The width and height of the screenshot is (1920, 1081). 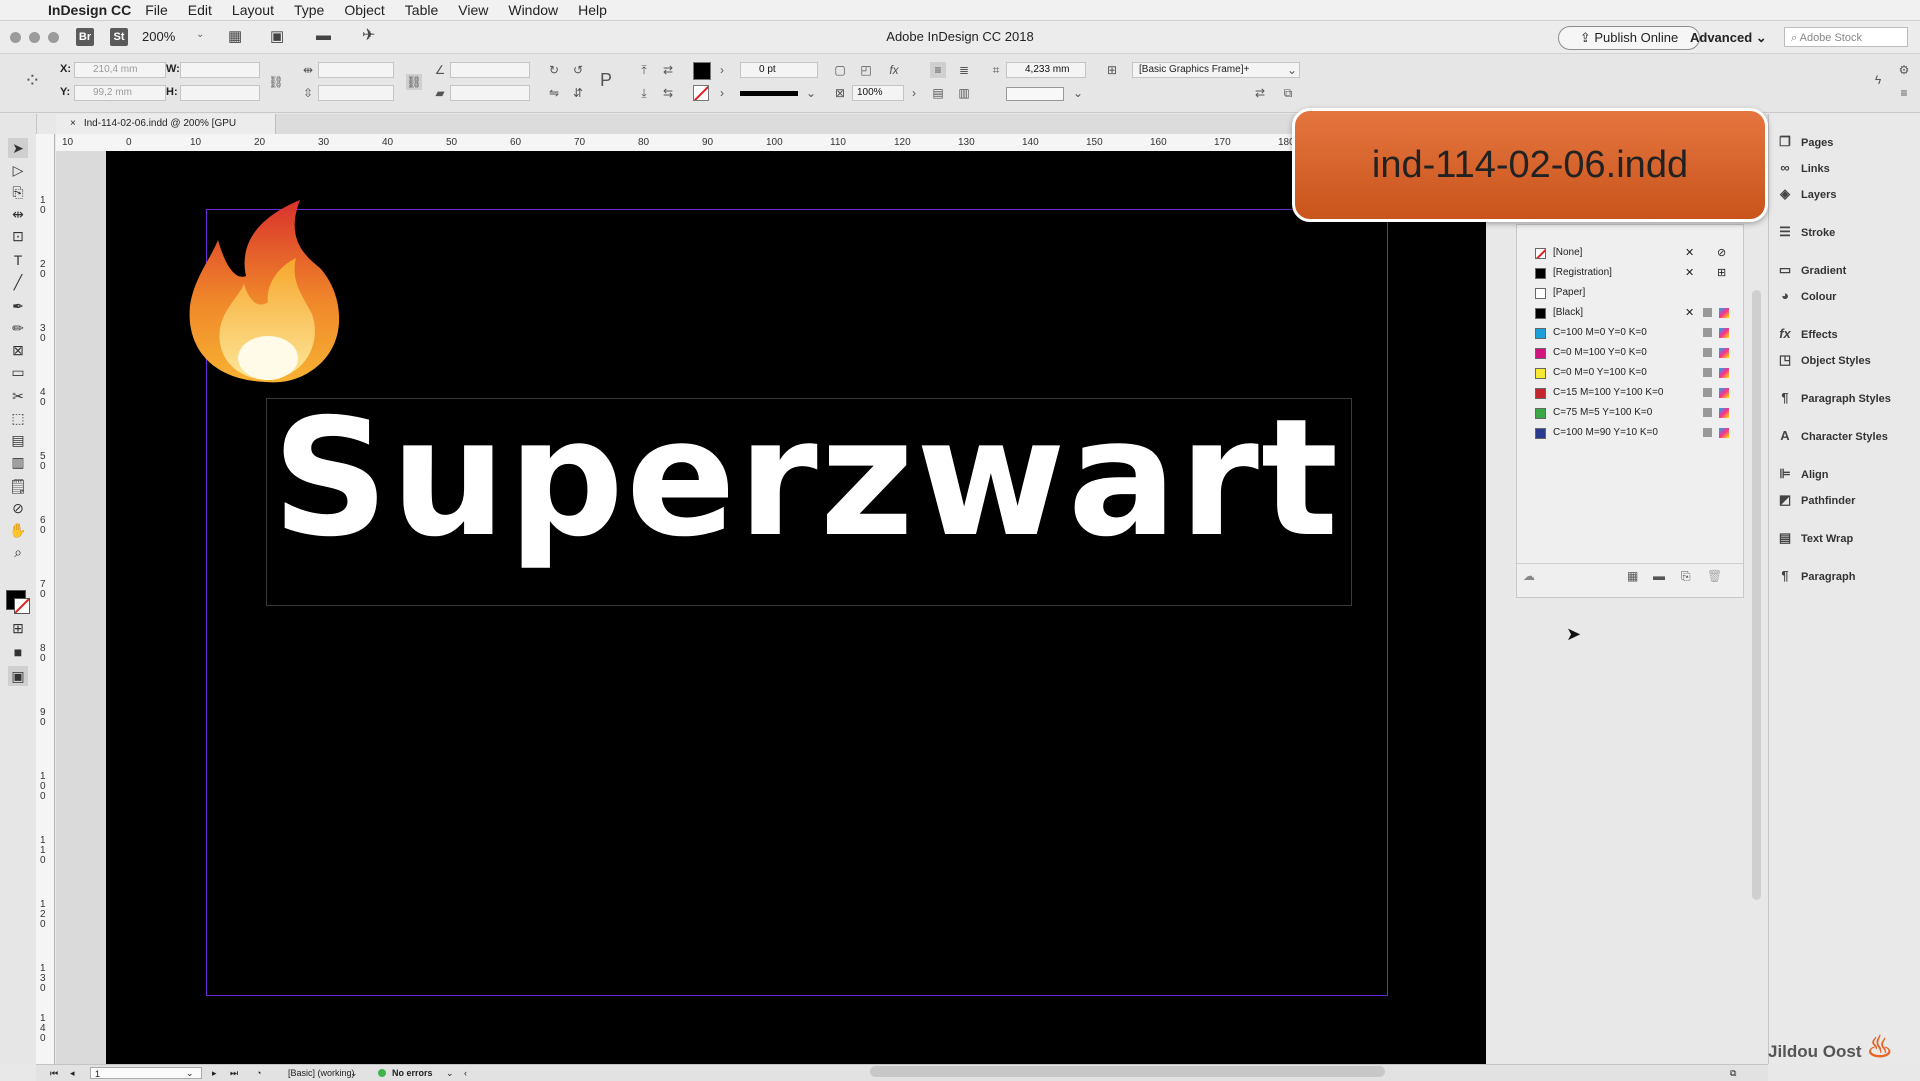 What do you see at coordinates (220, 70) in the screenshot?
I see `width-field` at bounding box center [220, 70].